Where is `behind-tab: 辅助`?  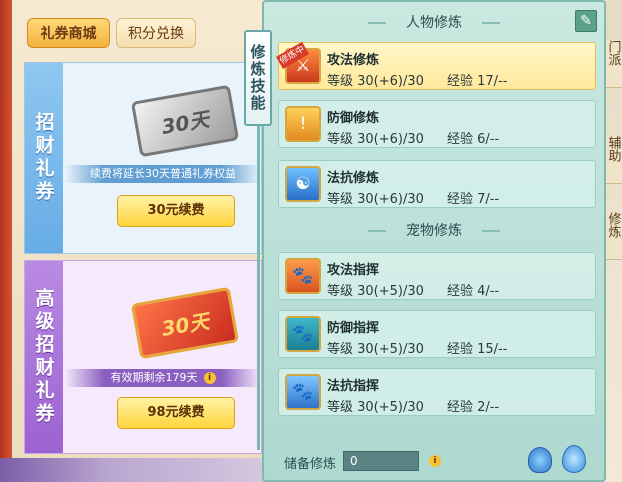 behind-tab: 辅助 is located at coordinates (613, 160).